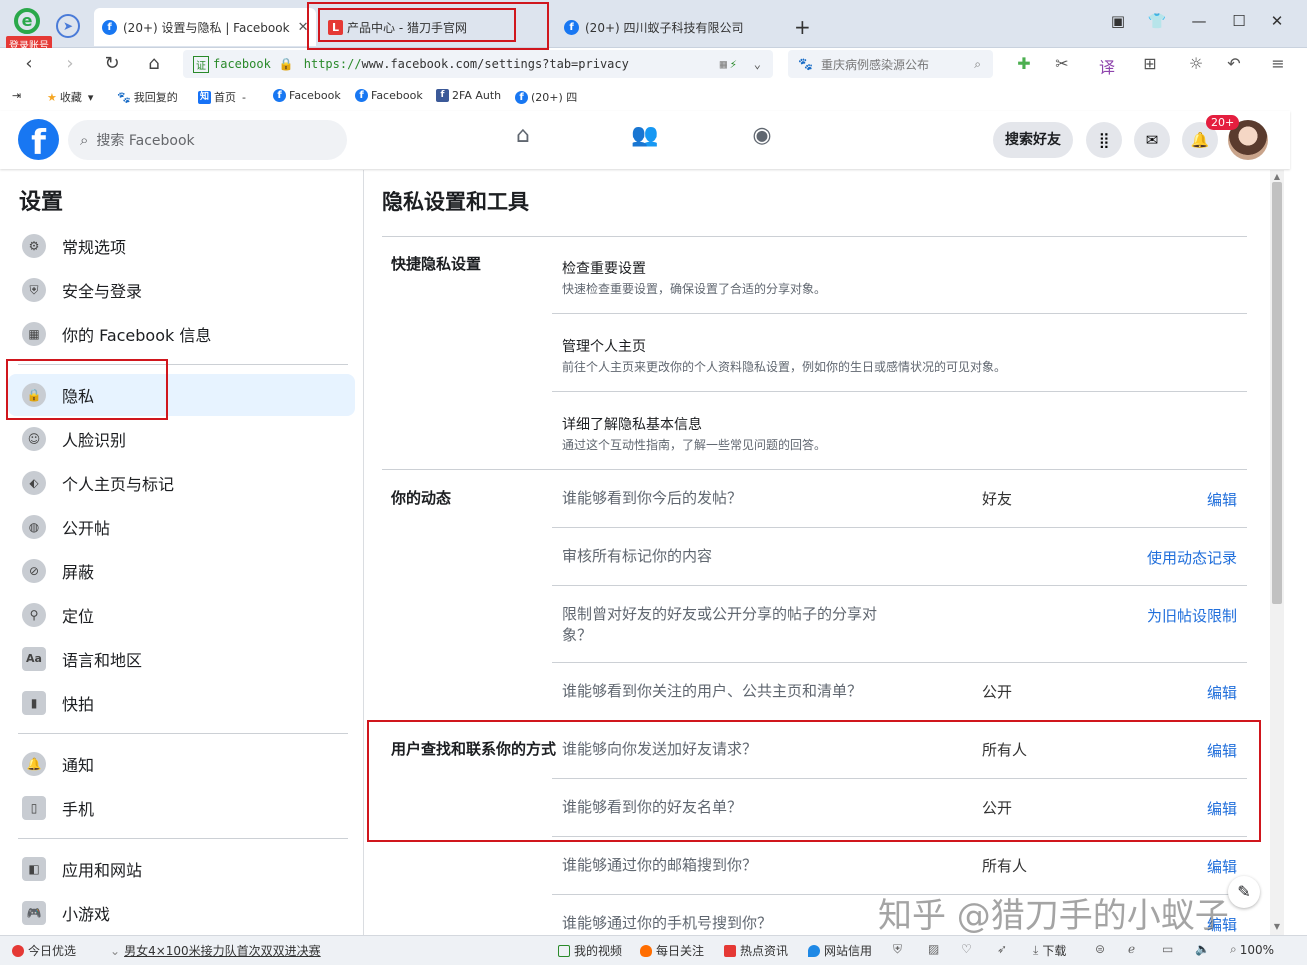  I want to click on status-daily-focus: 每日关注, so click(672, 950).